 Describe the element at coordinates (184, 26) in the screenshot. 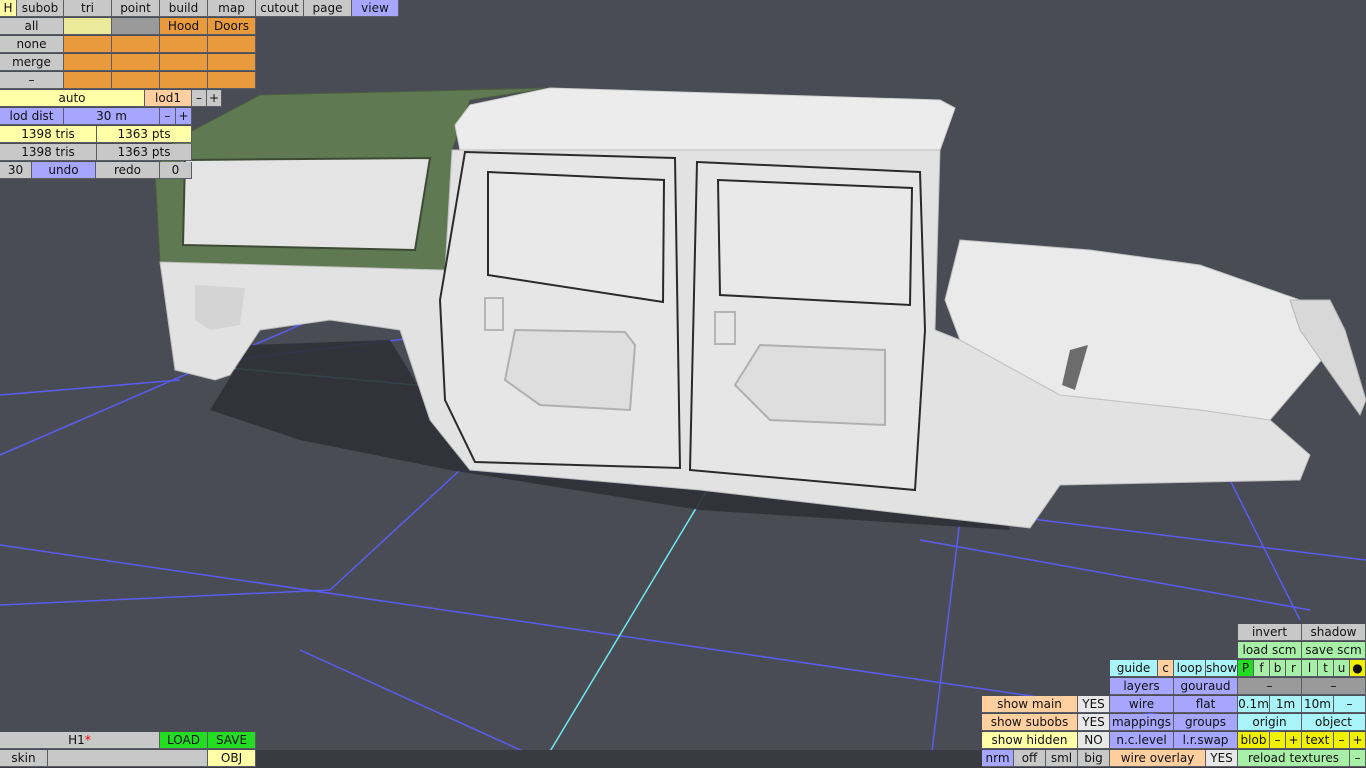

I see `group-hood-button: Hood` at that location.